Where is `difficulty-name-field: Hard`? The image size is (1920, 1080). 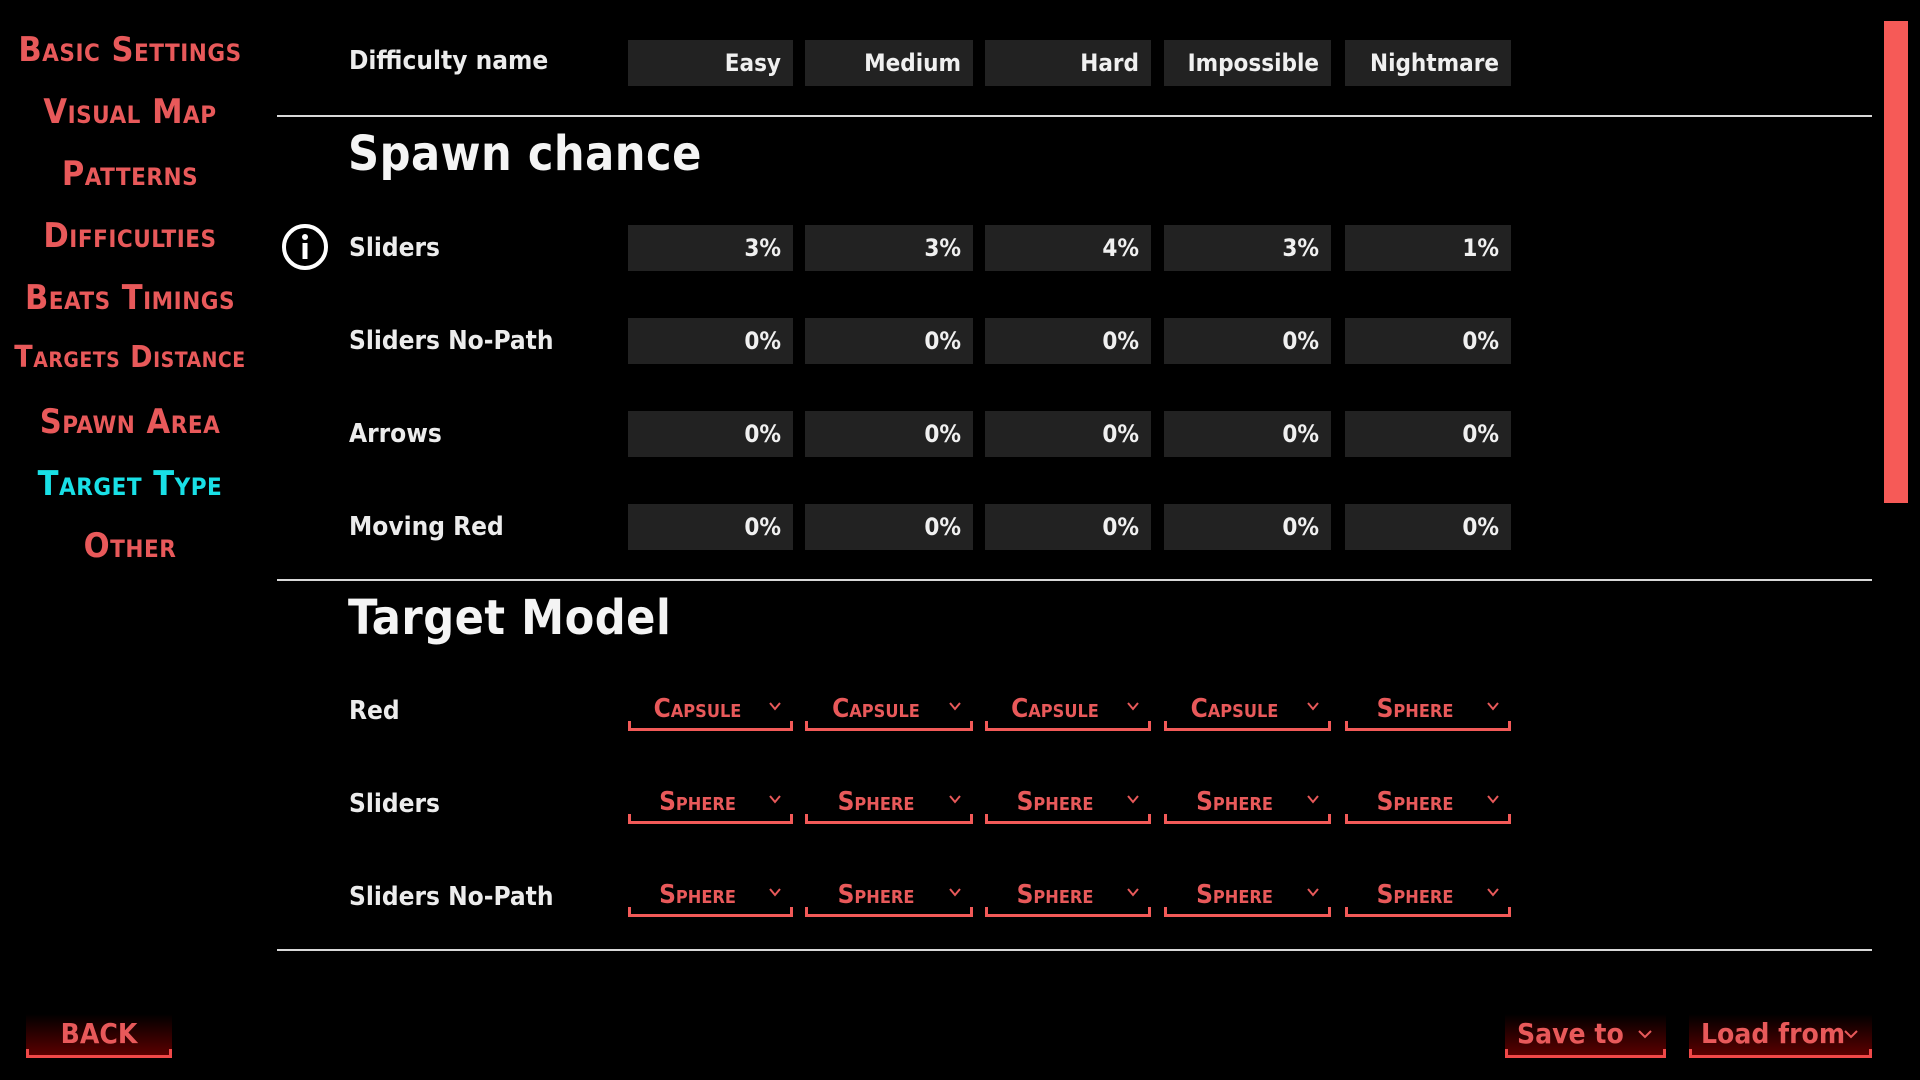
difficulty-name-field: Hard is located at coordinates (1068, 63).